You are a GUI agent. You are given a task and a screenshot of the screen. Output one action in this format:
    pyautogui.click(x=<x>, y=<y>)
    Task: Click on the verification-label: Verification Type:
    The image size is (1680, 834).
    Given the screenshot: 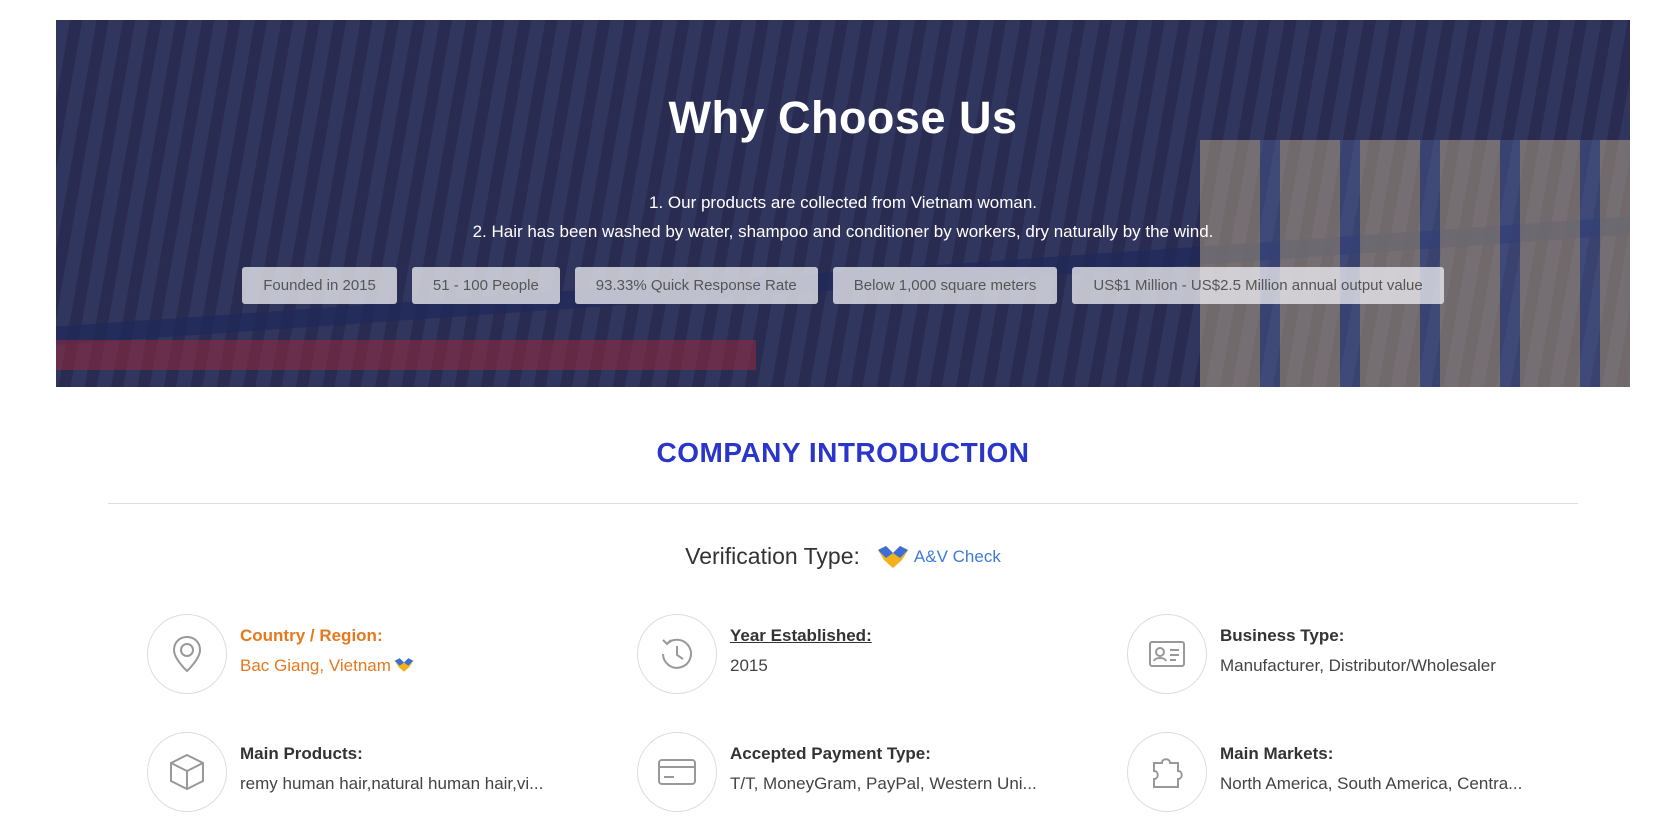 What is the action you would take?
    pyautogui.click(x=772, y=556)
    